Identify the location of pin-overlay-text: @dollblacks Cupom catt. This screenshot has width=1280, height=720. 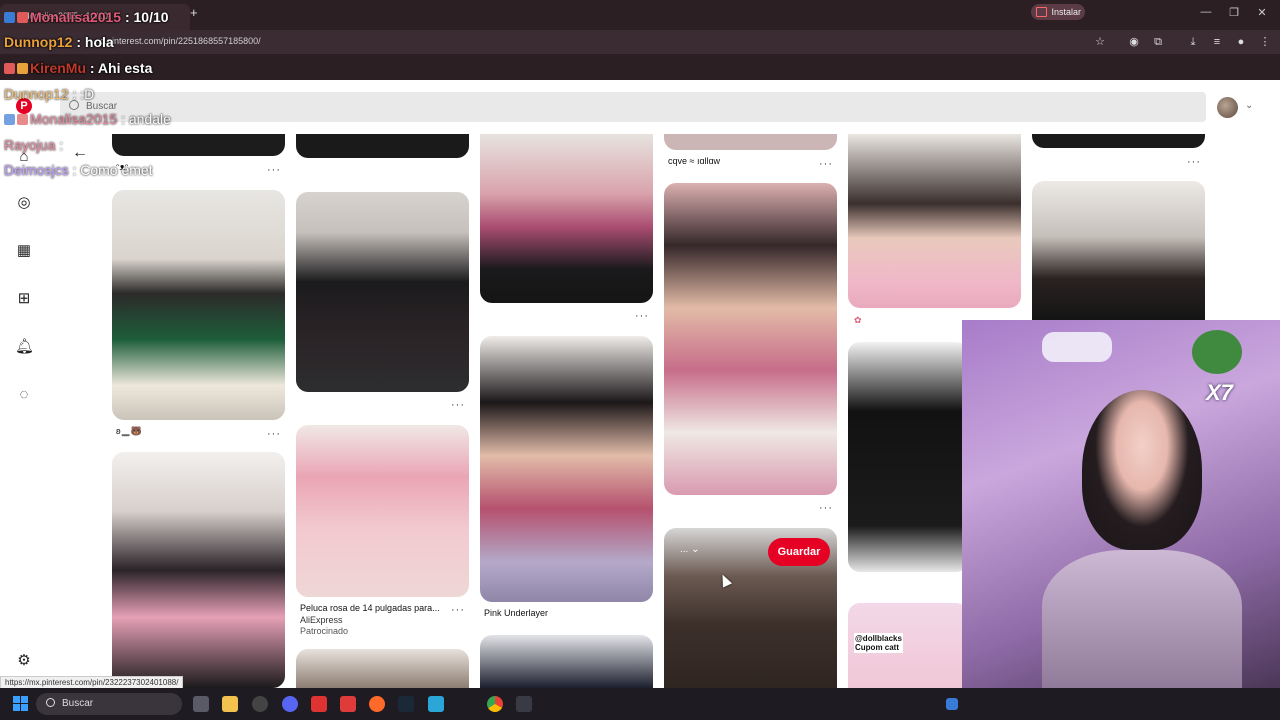
(878, 643).